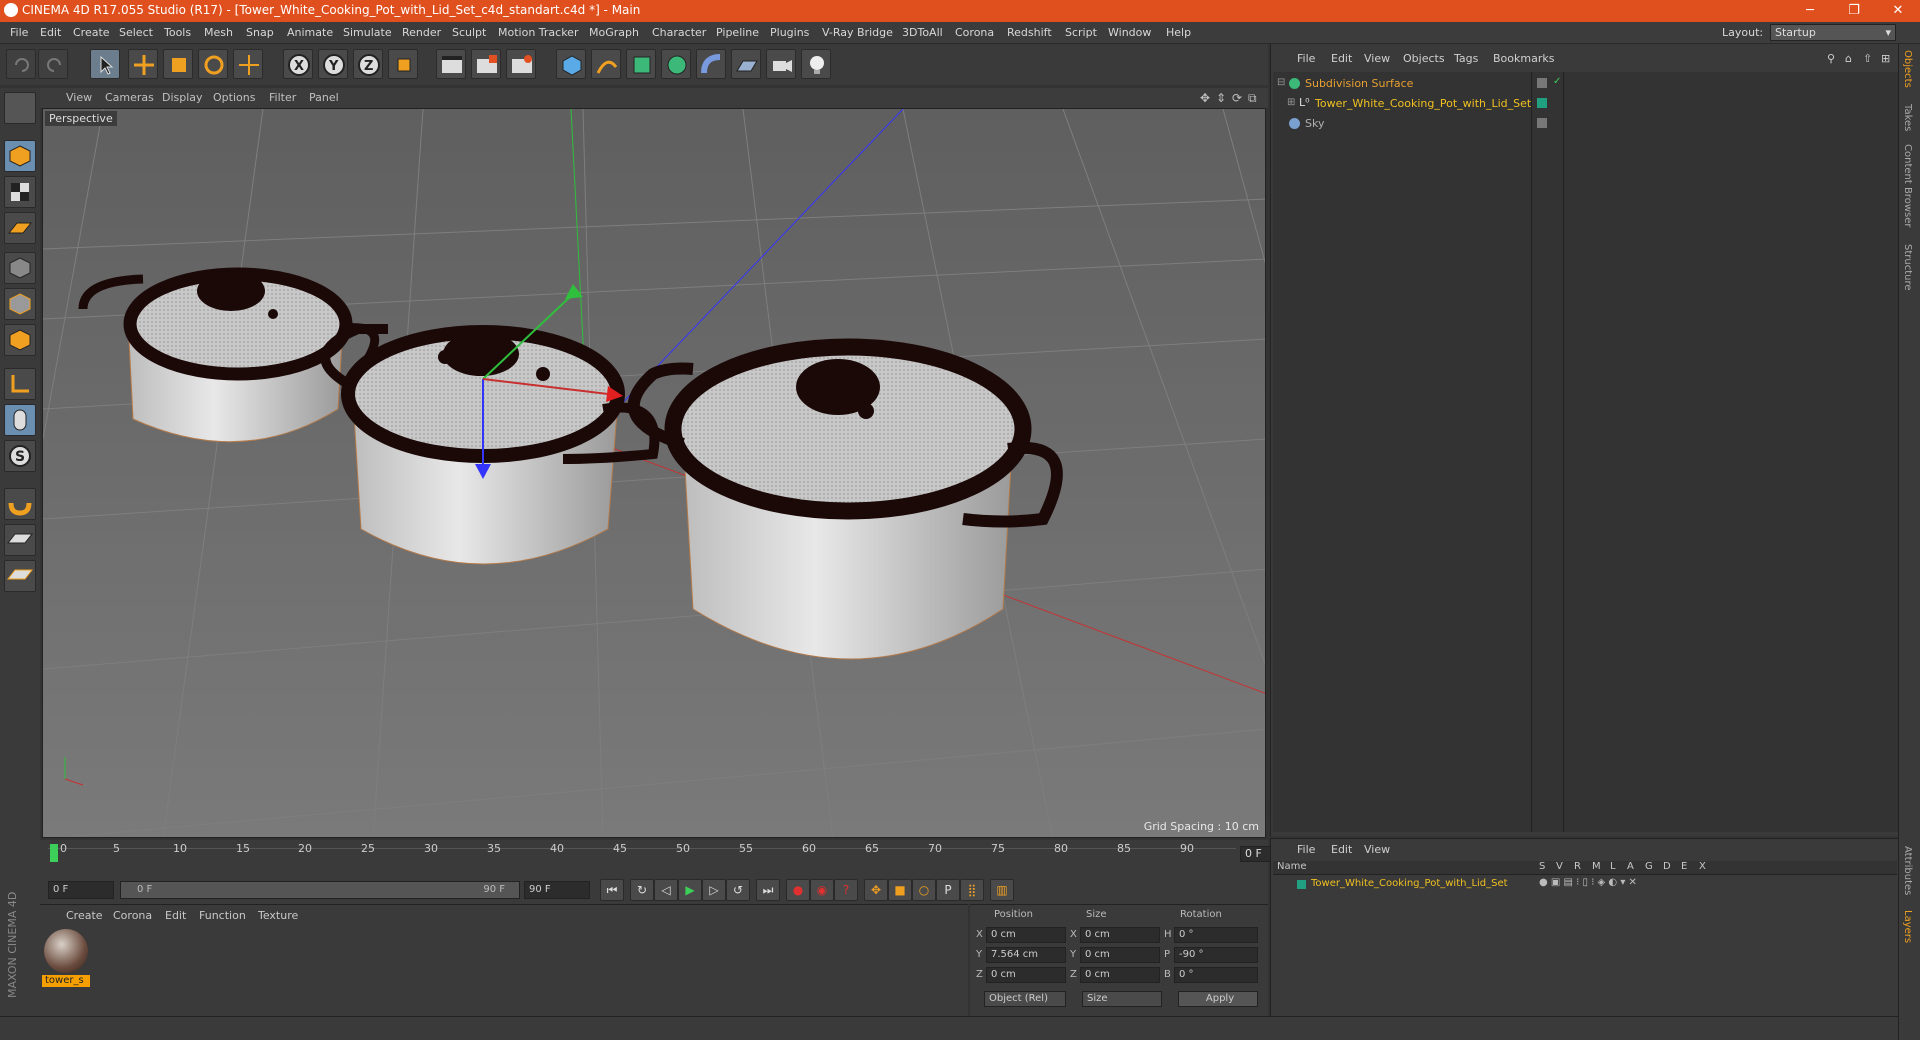 Image resolution: width=1920 pixels, height=1040 pixels. Describe the element at coordinates (1588, 882) in the screenshot. I see `layer-toggle-icons: ● ▣ ▤ ⁝ ▯ ⁝ ◈ ◐ ▾ ✕` at that location.